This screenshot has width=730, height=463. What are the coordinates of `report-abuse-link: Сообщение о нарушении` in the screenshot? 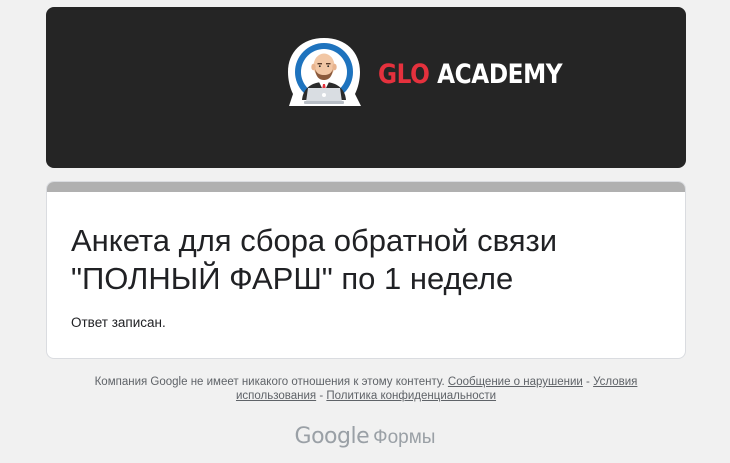 It's located at (515, 382).